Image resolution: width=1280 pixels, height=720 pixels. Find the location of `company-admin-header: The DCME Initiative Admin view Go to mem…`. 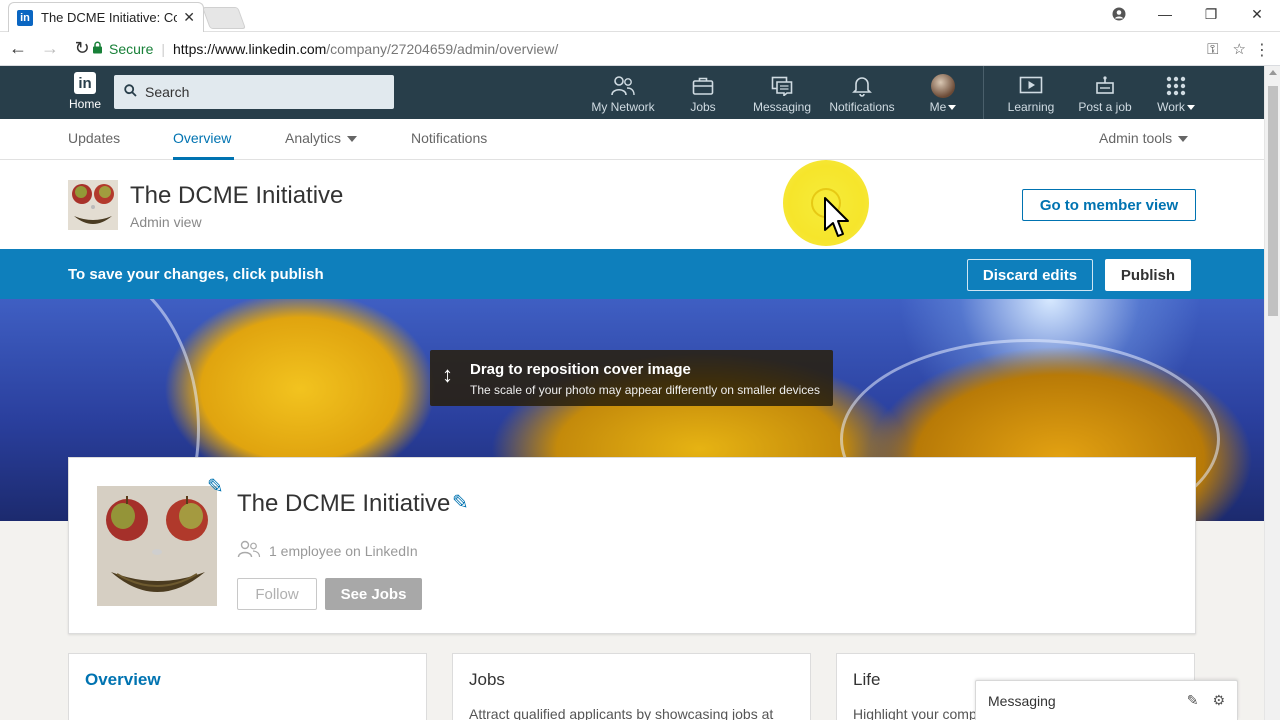

company-admin-header: The DCME Initiative Admin view Go to mem… is located at coordinates (632, 204).